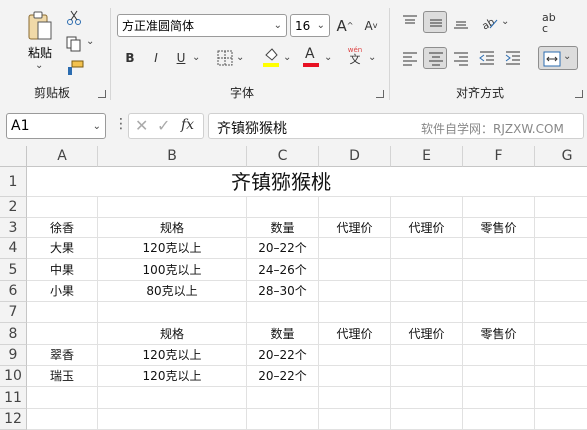 The width and height of the screenshot is (587, 430). I want to click on cell-c4: 20–22个, so click(283, 248).